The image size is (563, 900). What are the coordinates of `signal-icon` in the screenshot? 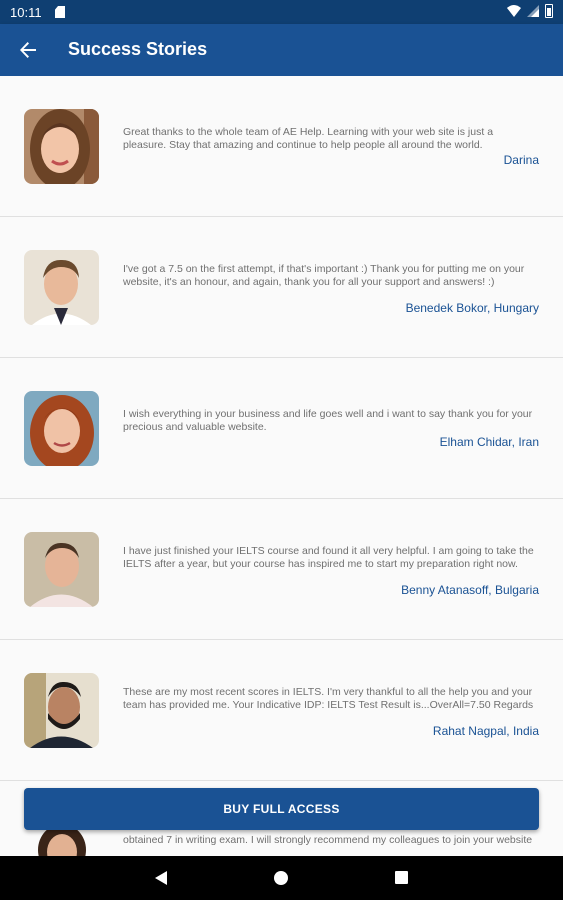 It's located at (533, 11).